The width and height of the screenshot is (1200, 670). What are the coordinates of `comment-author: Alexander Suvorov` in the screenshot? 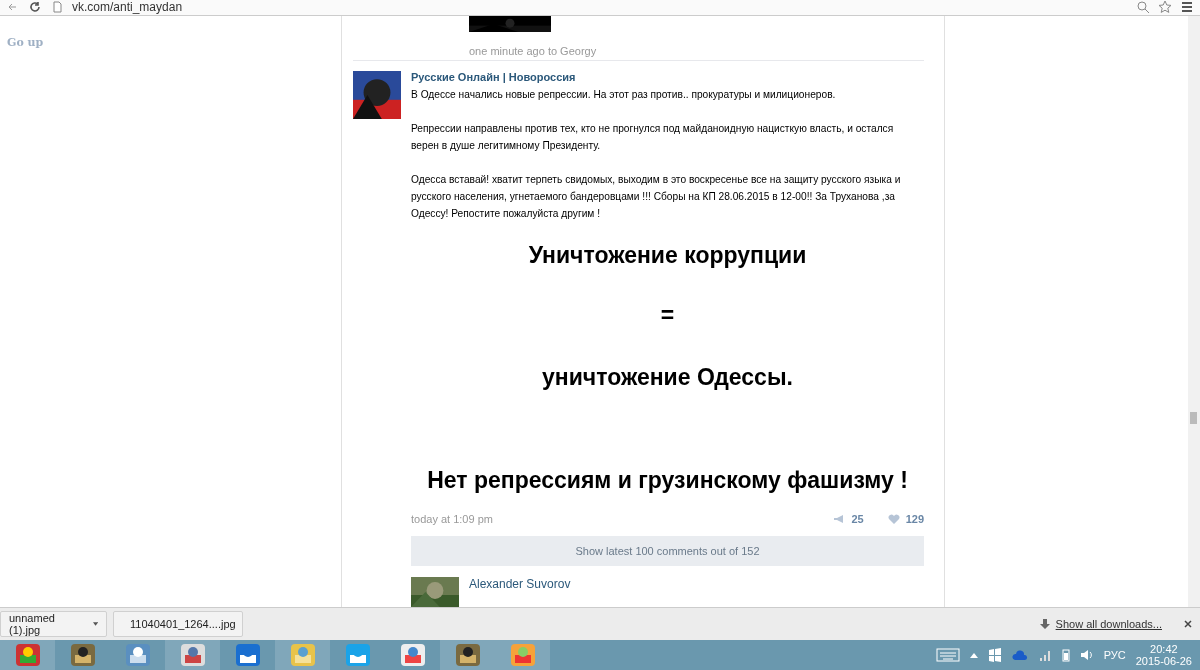 It's located at (520, 591).